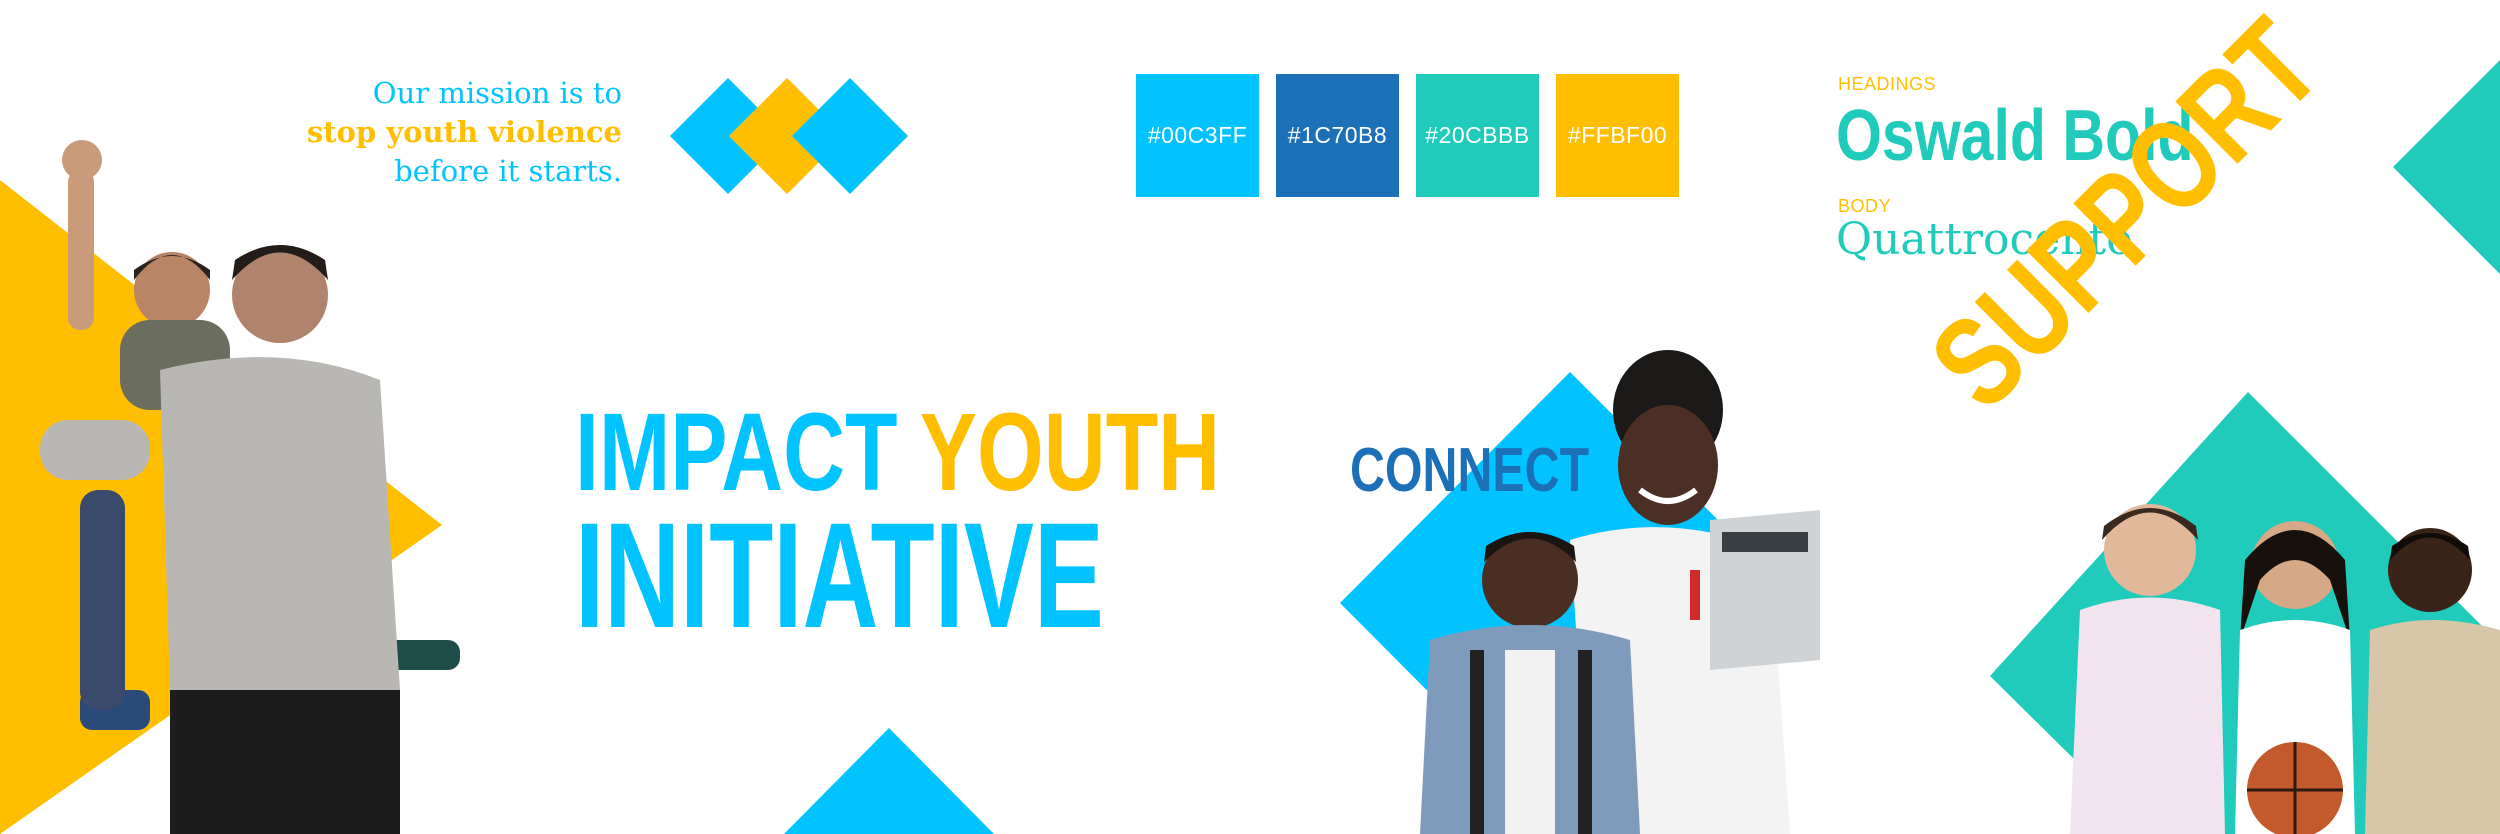 The image size is (2500, 834). I want to click on swatch-teal: #20CBBB, so click(1477, 135).